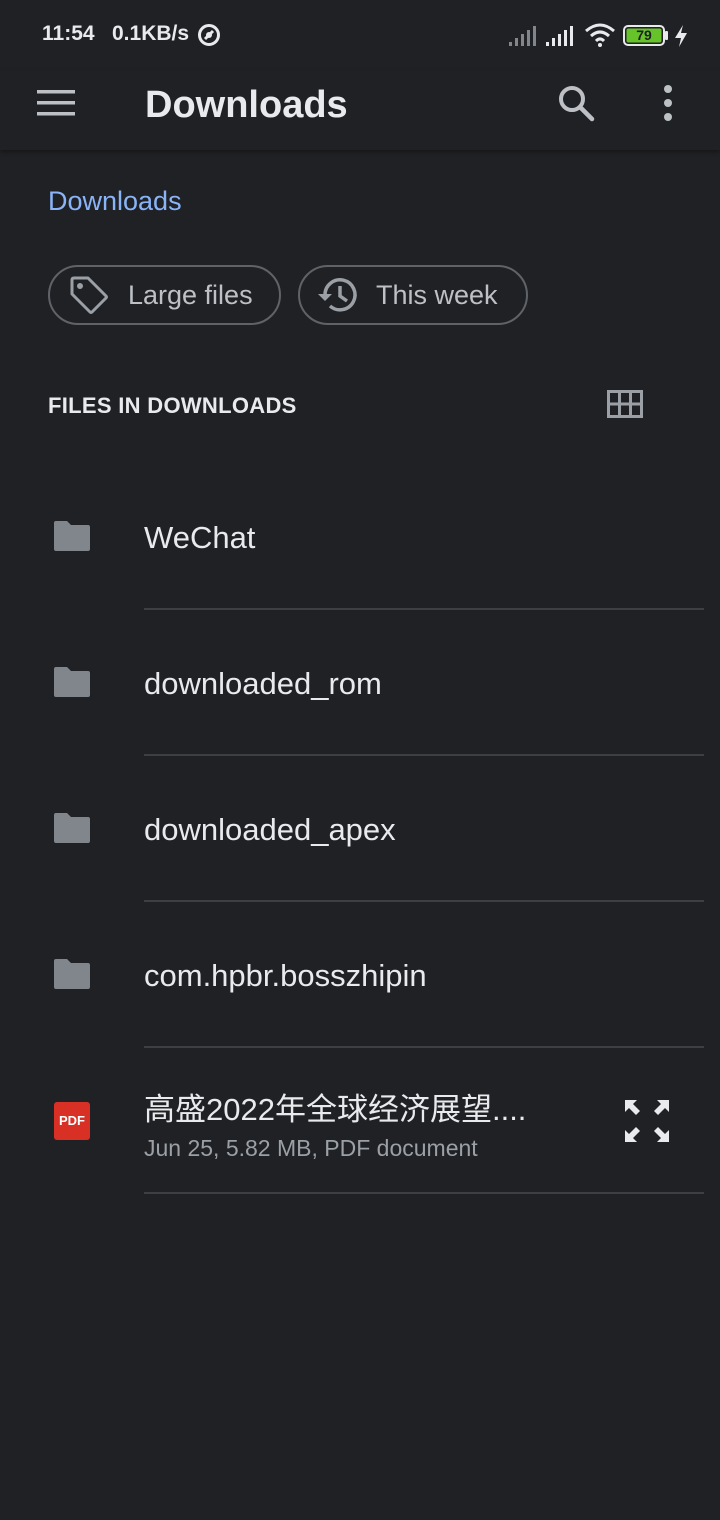  What do you see at coordinates (56, 105) in the screenshot?
I see `menu-icon` at bounding box center [56, 105].